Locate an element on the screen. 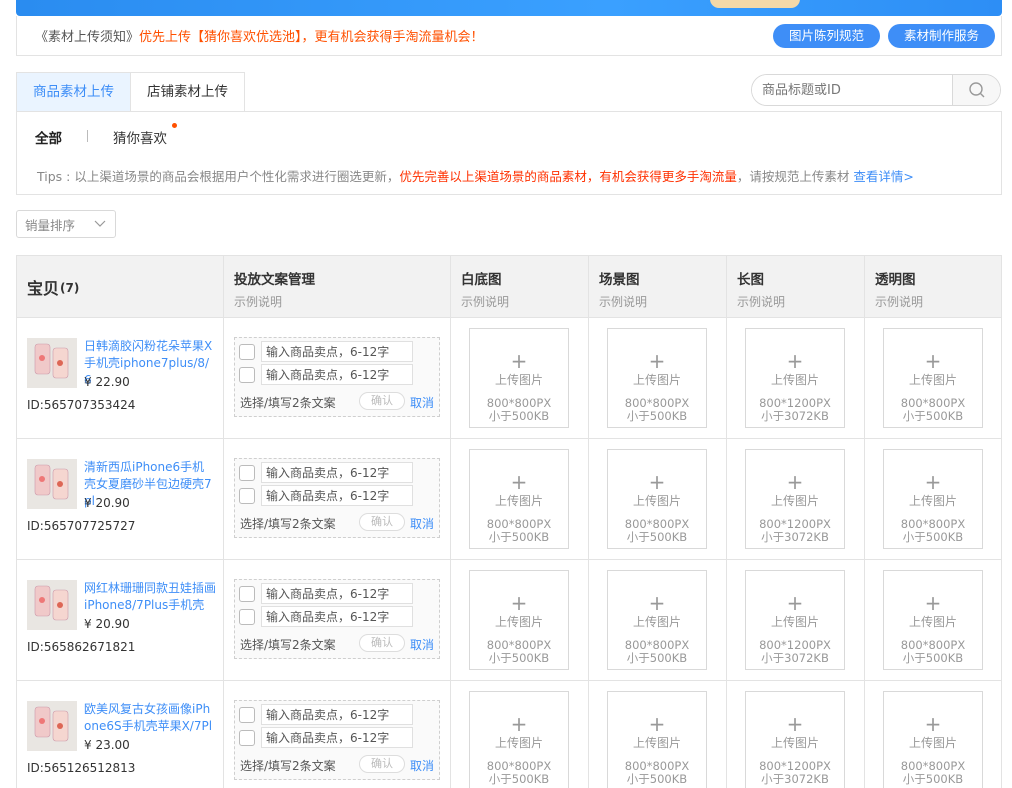 The image size is (1012, 788). scene-cell: + 上传图片 800*800PX 小于500KB is located at coordinates (658, 620).